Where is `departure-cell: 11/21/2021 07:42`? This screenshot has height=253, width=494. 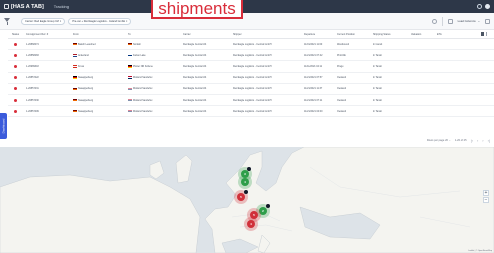
departure-cell: 11/21/2021 07:42 is located at coordinates (313, 55).